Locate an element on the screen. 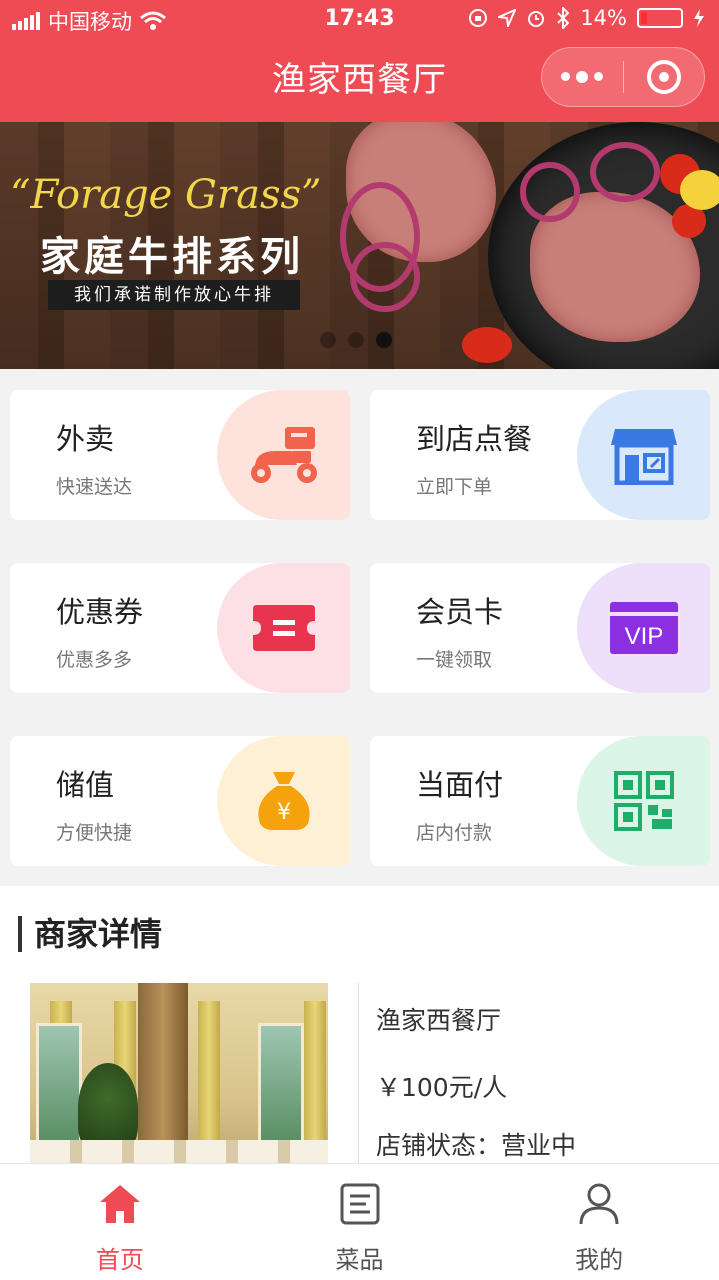 The image size is (719, 1280). bluetooth-icon is located at coordinates (563, 18).